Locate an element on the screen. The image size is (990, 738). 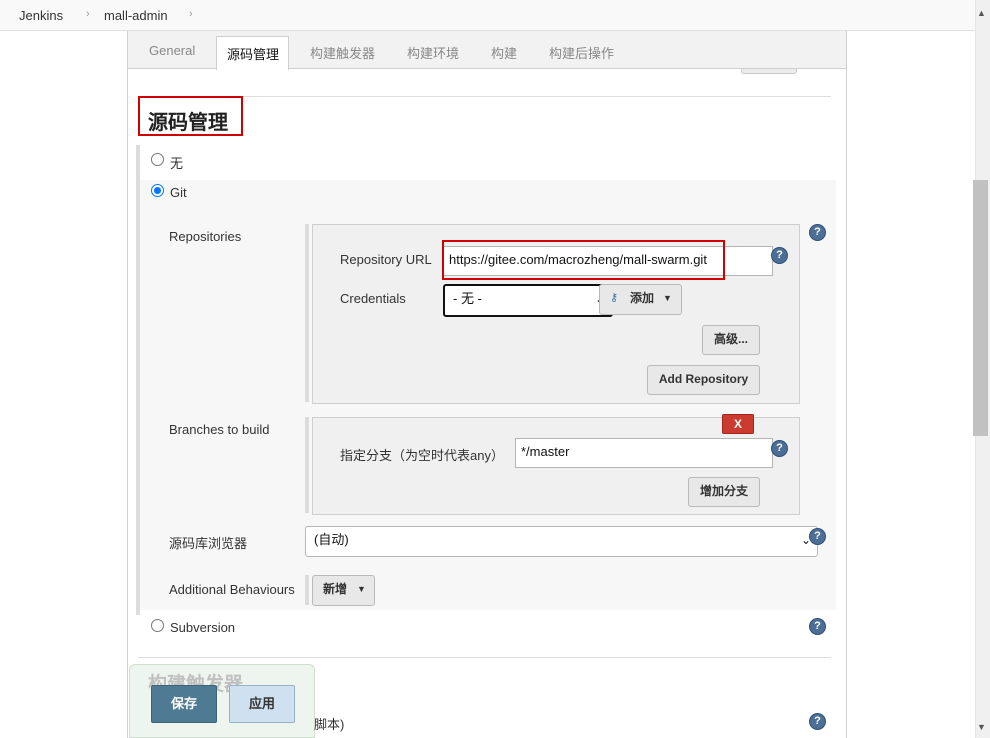
tab-environment: 构建环境 is located at coordinates (433, 52).